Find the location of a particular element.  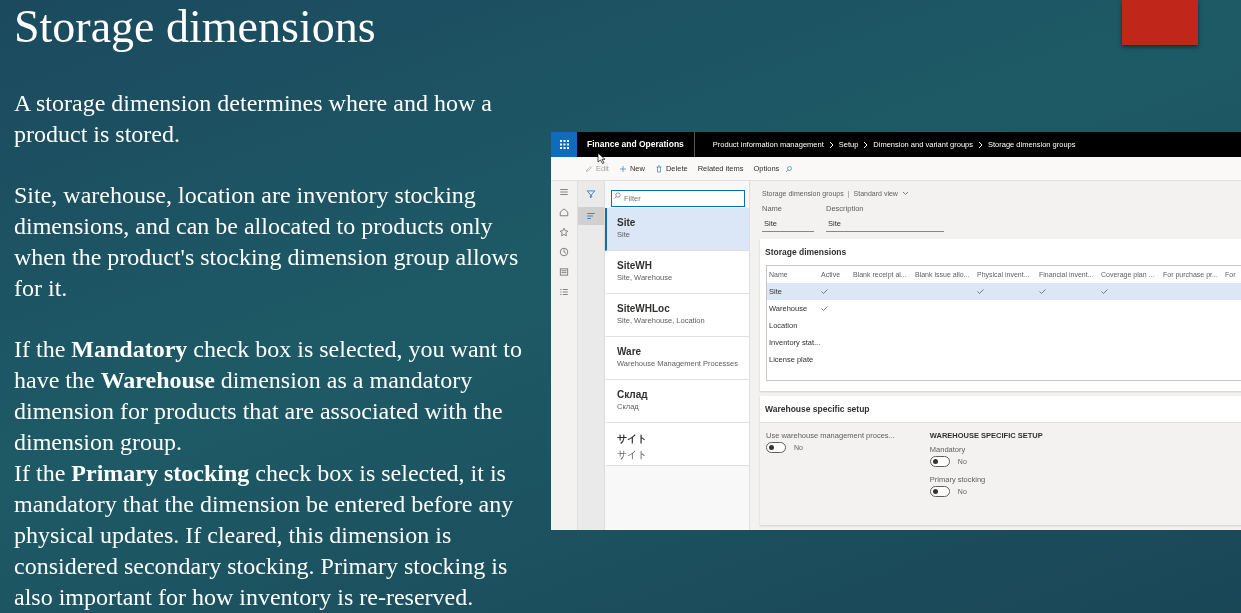

list-icon is located at coordinates (564, 292).